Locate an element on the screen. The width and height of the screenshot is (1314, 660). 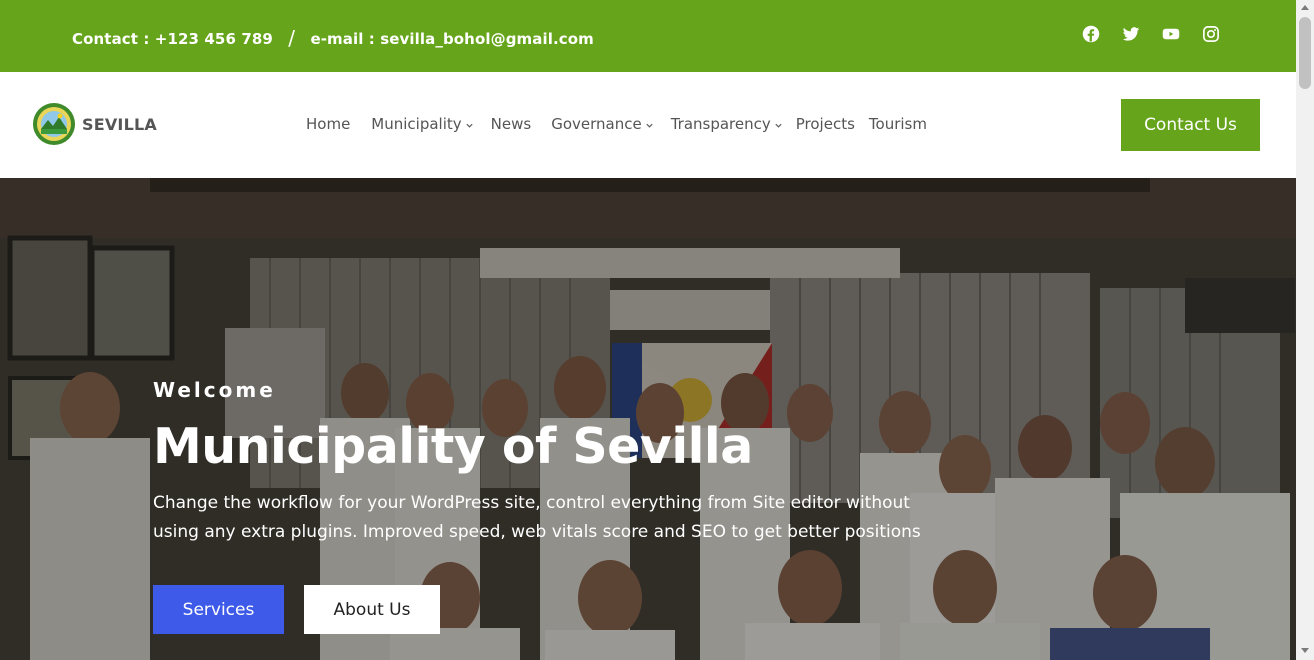
scroll-up-arrow-icon is located at coordinates (1305, 7).